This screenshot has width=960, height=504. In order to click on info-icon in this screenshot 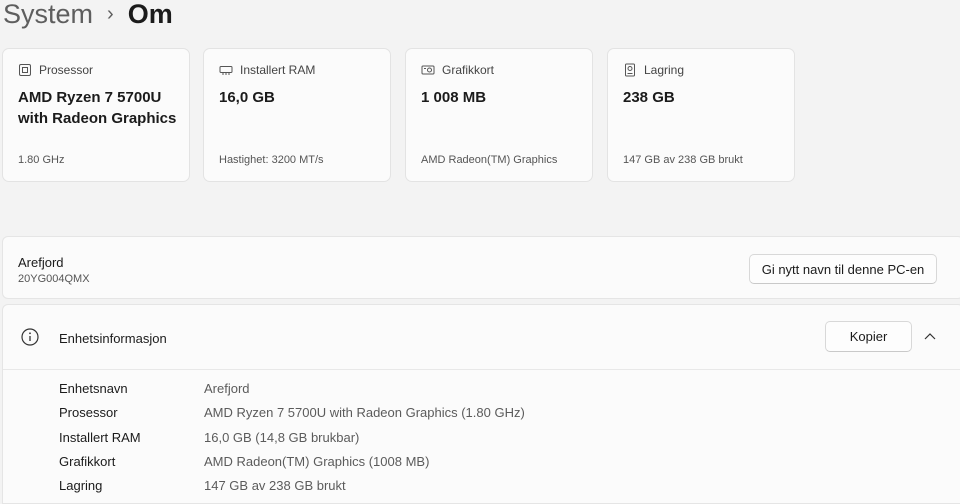, I will do `click(30, 337)`.